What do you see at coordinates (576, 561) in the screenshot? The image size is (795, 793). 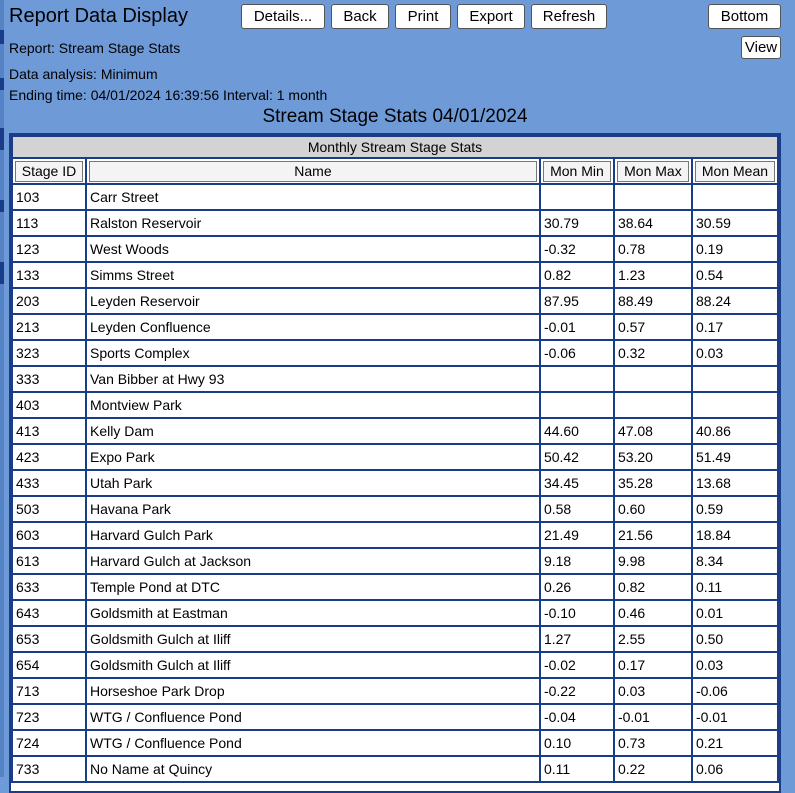 I see `mon-min-cell: 9.18` at bounding box center [576, 561].